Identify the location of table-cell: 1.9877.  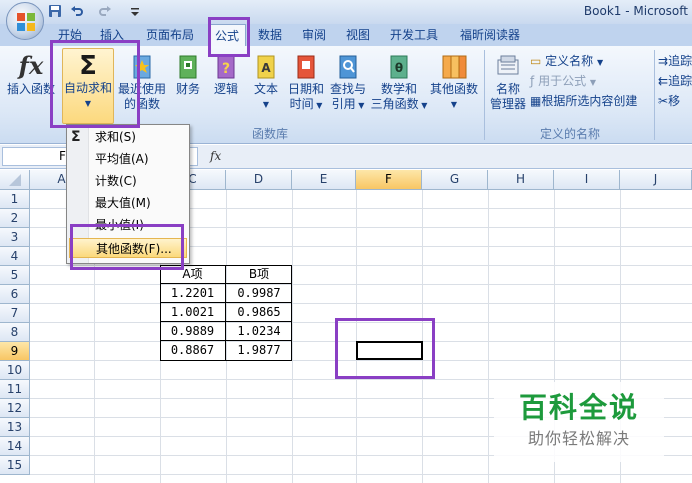
(259, 350).